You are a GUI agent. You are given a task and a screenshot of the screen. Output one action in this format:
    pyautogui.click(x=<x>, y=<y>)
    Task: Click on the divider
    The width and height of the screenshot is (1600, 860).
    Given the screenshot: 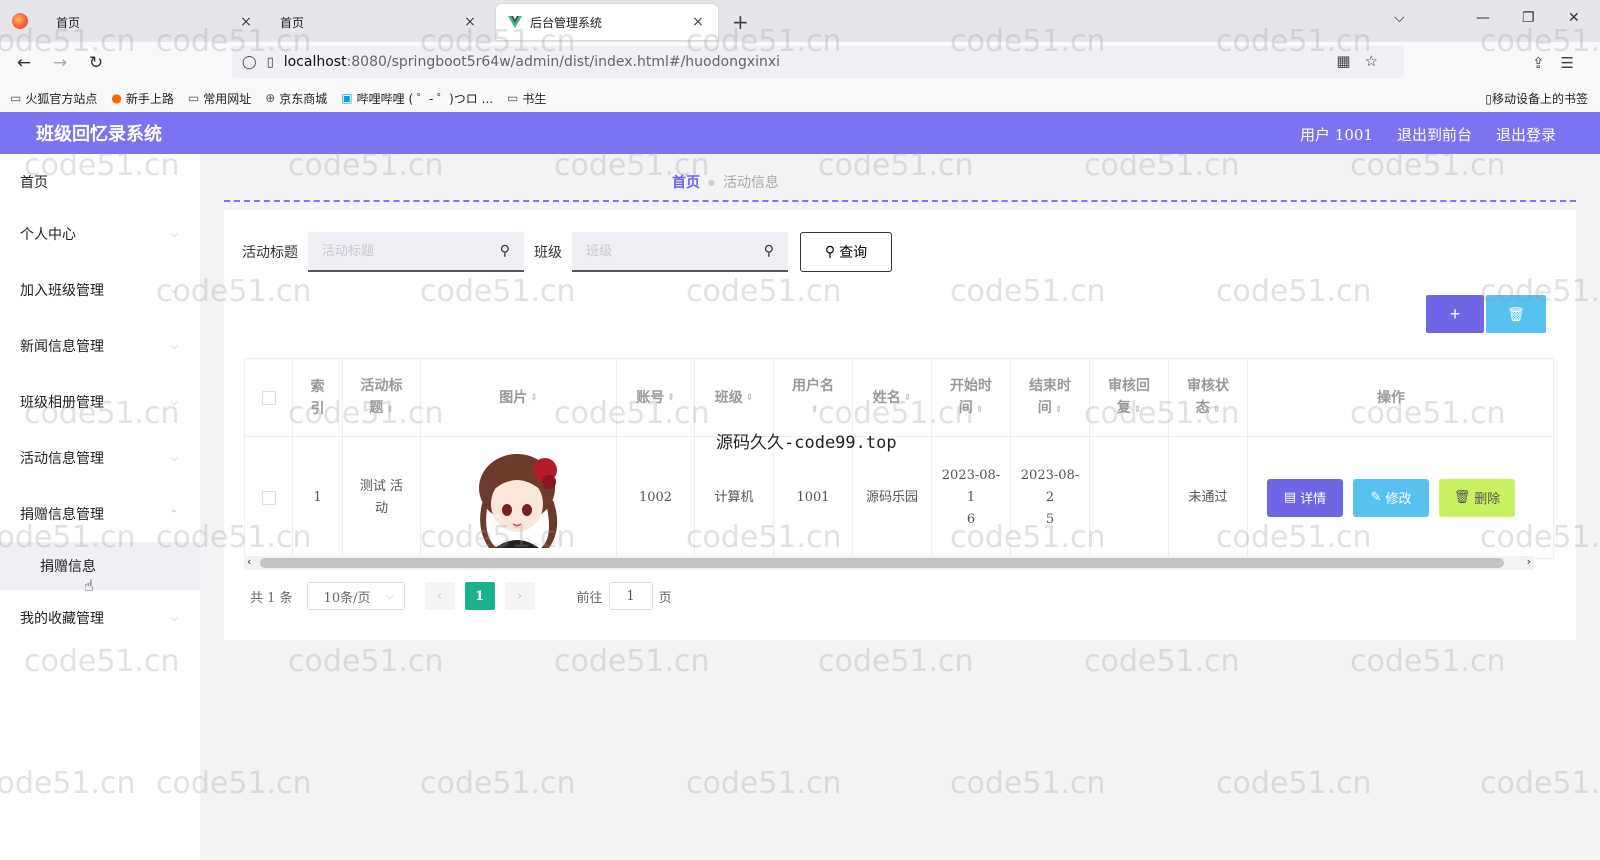 What is the action you would take?
    pyautogui.click(x=900, y=201)
    